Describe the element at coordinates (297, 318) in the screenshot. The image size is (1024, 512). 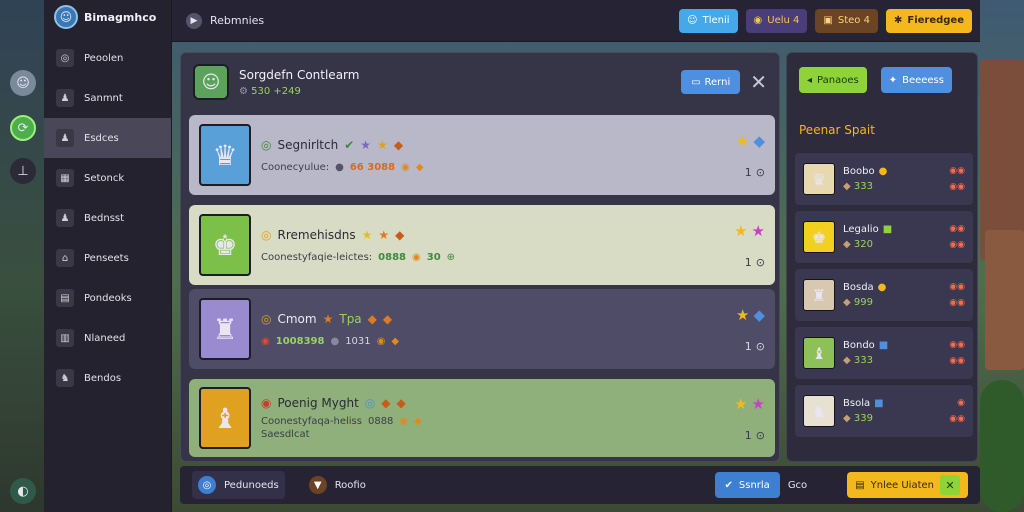
I see `item-name-text: Cmom` at that location.